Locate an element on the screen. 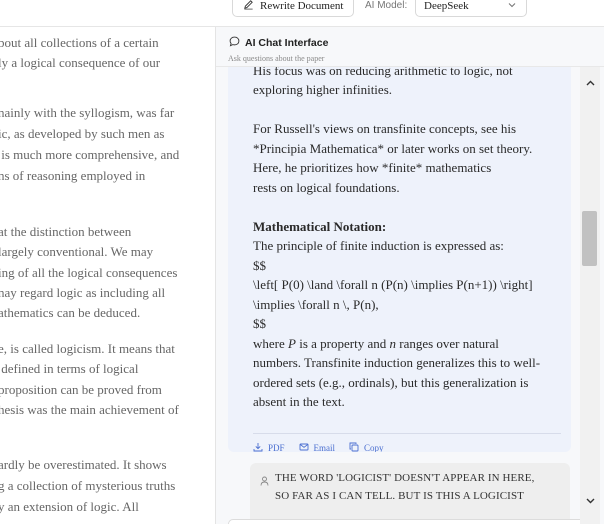 The width and height of the screenshot is (604, 524). document-line: ns of reasoning employed in is located at coordinates (73, 175).